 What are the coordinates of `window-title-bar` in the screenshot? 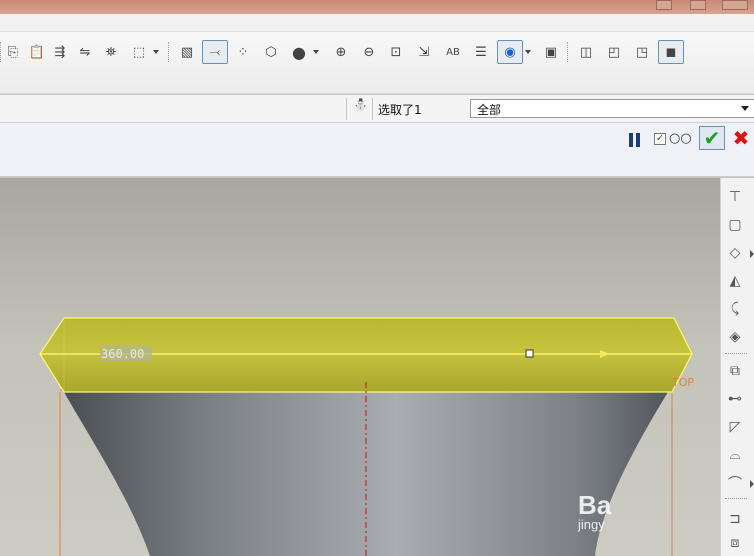 It's located at (377, 7).